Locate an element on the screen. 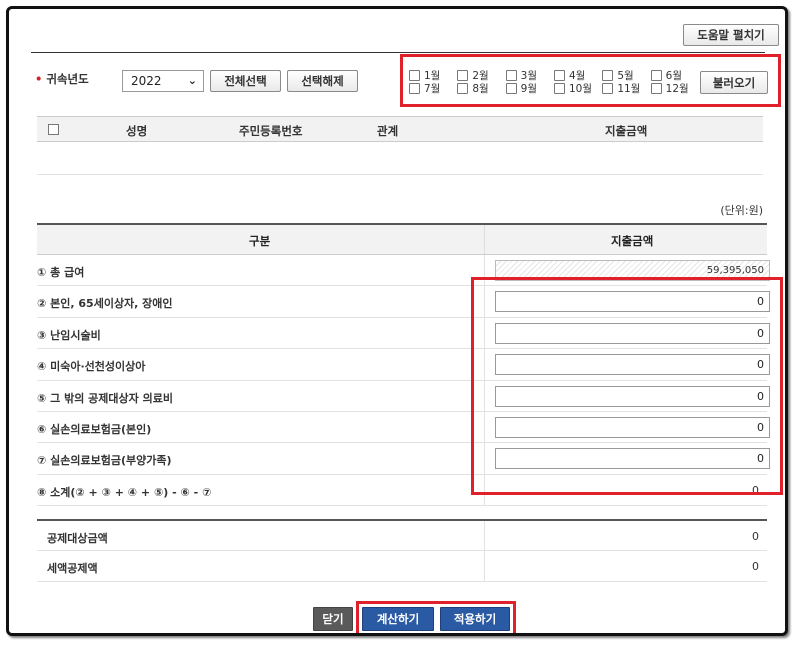 The image size is (800, 647). unit-label: (단위:원) is located at coordinates (741, 210).